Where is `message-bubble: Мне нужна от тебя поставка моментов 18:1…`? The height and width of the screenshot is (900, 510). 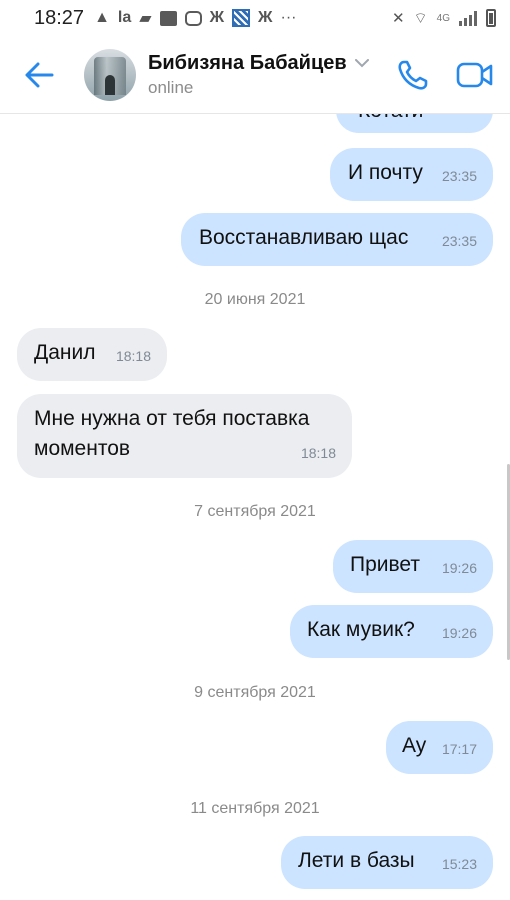 message-bubble: Мне нужна от тебя поставка моментов 18:1… is located at coordinates (184, 436).